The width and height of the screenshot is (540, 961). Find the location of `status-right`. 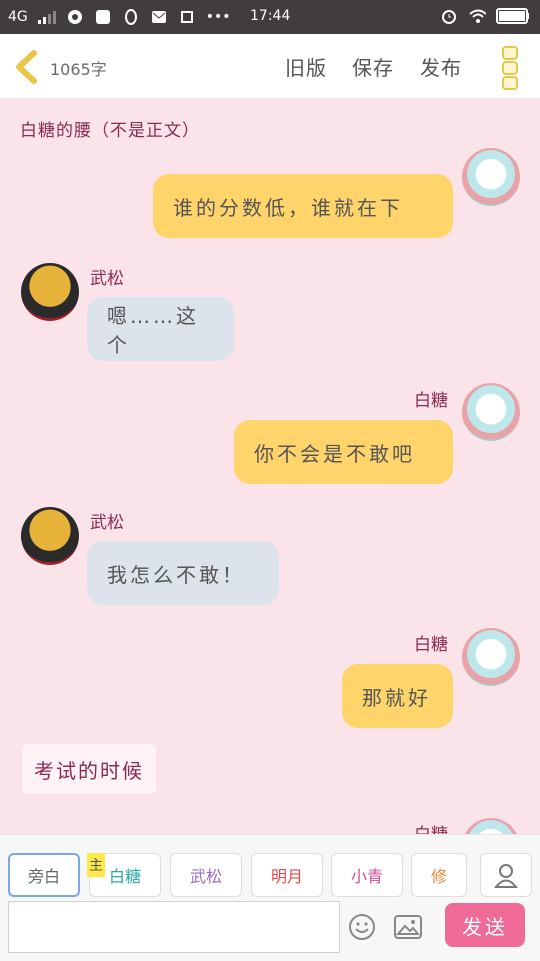

status-right is located at coordinates (485, 16).